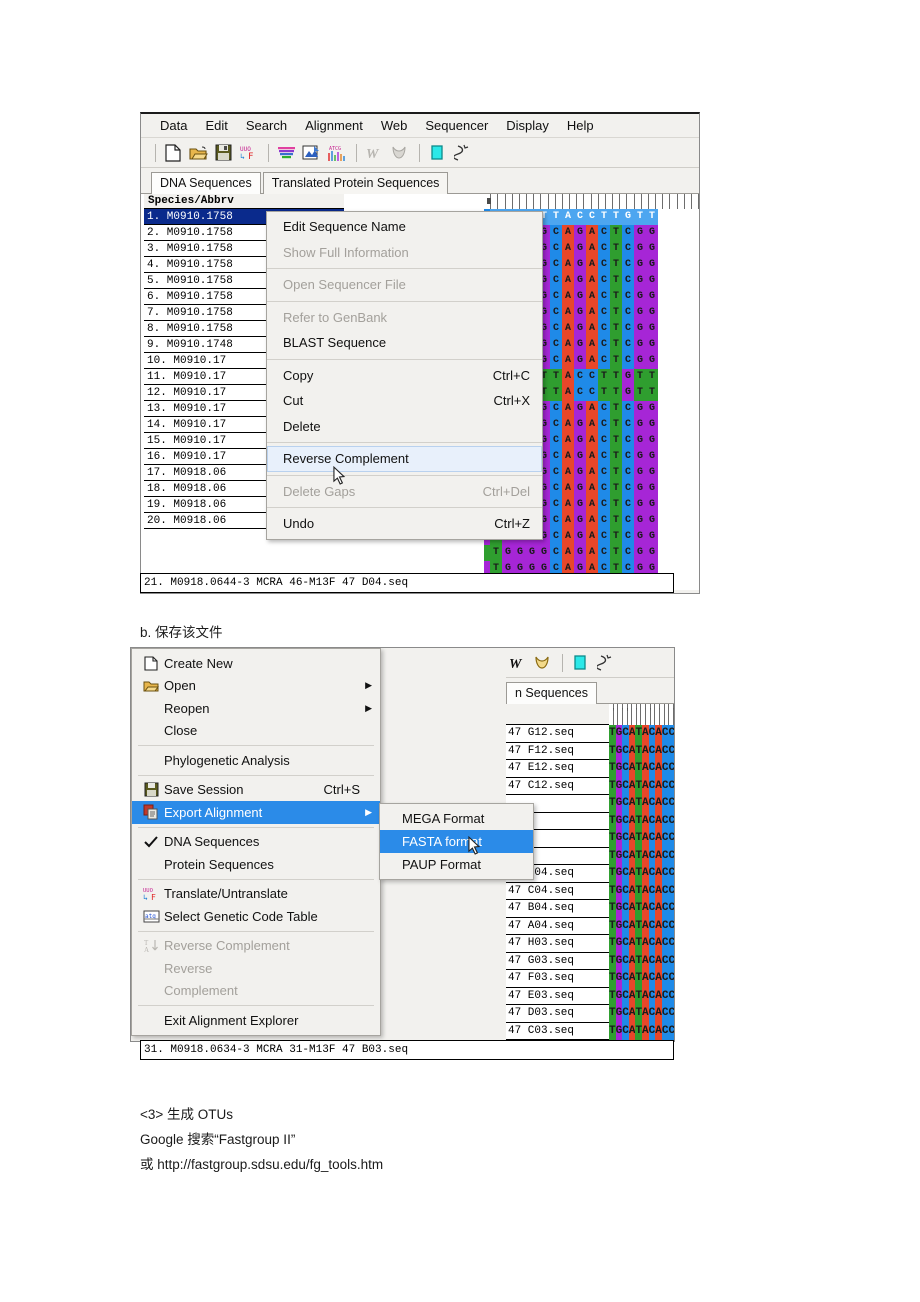 This screenshot has height=1302, width=920. I want to click on species-row: 47 H03.seq, so click(557, 944).